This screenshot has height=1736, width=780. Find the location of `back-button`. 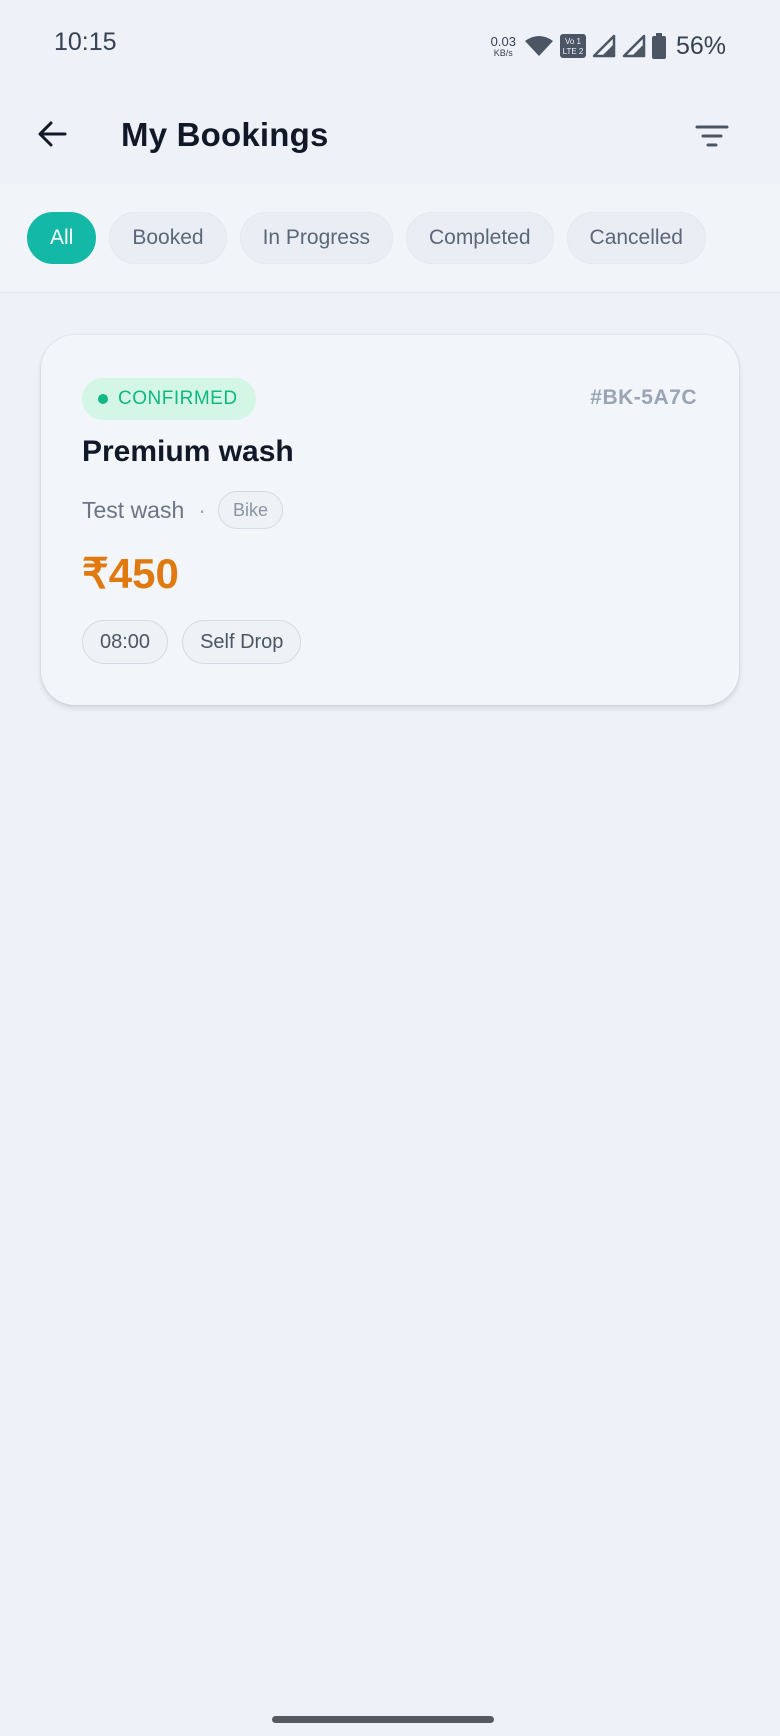

back-button is located at coordinates (52, 136).